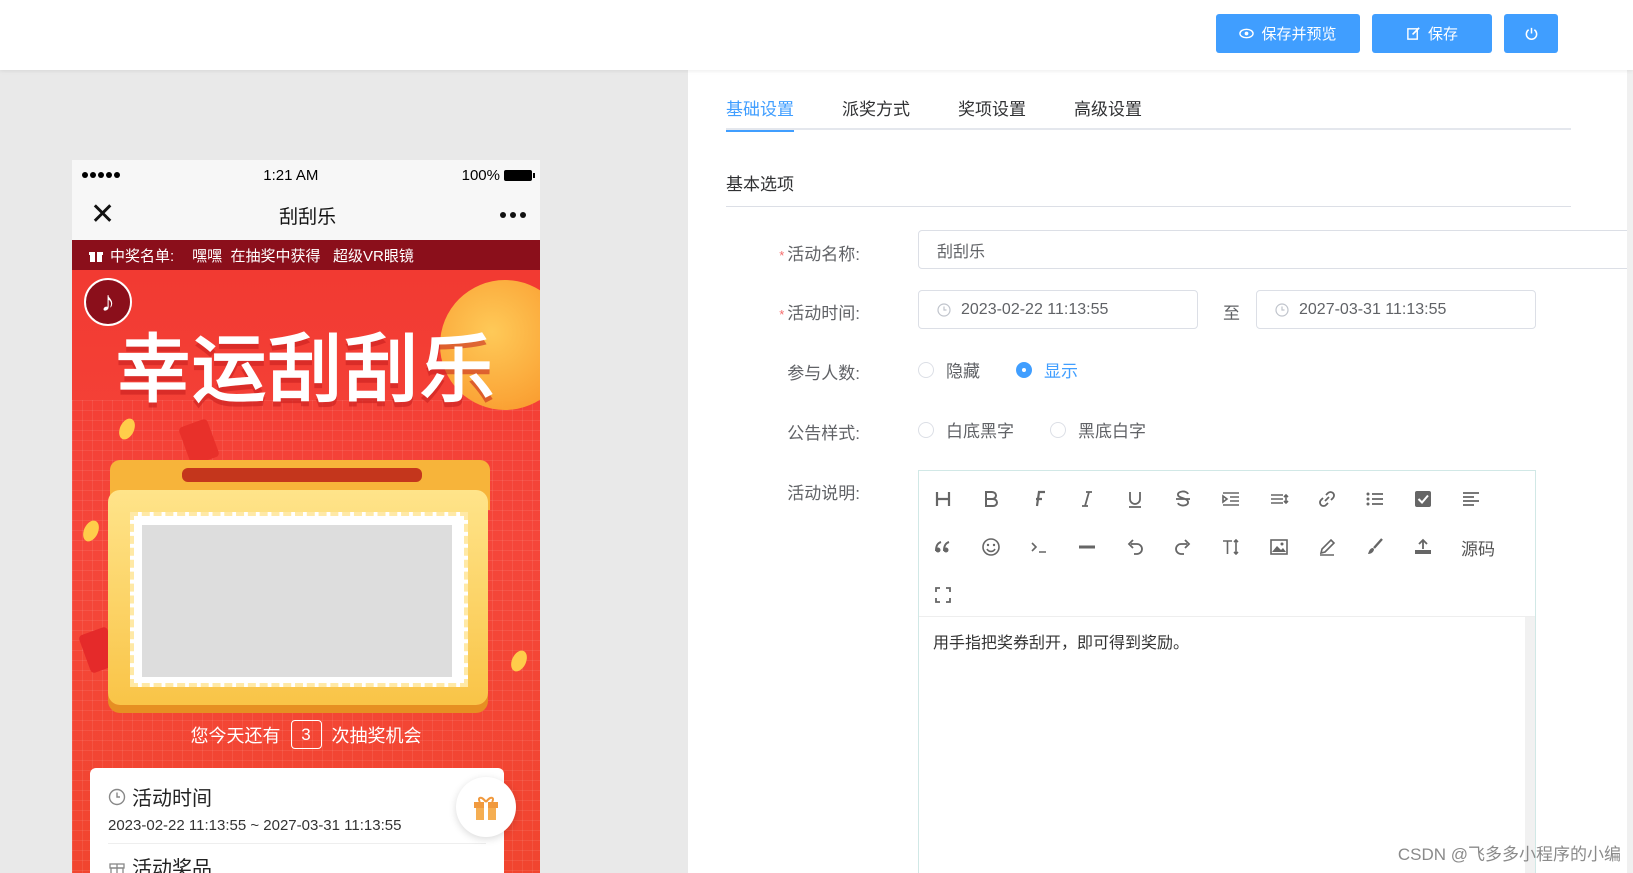  Describe the element at coordinates (823, 493) in the screenshot. I see `description-label: 活动说明:` at that location.